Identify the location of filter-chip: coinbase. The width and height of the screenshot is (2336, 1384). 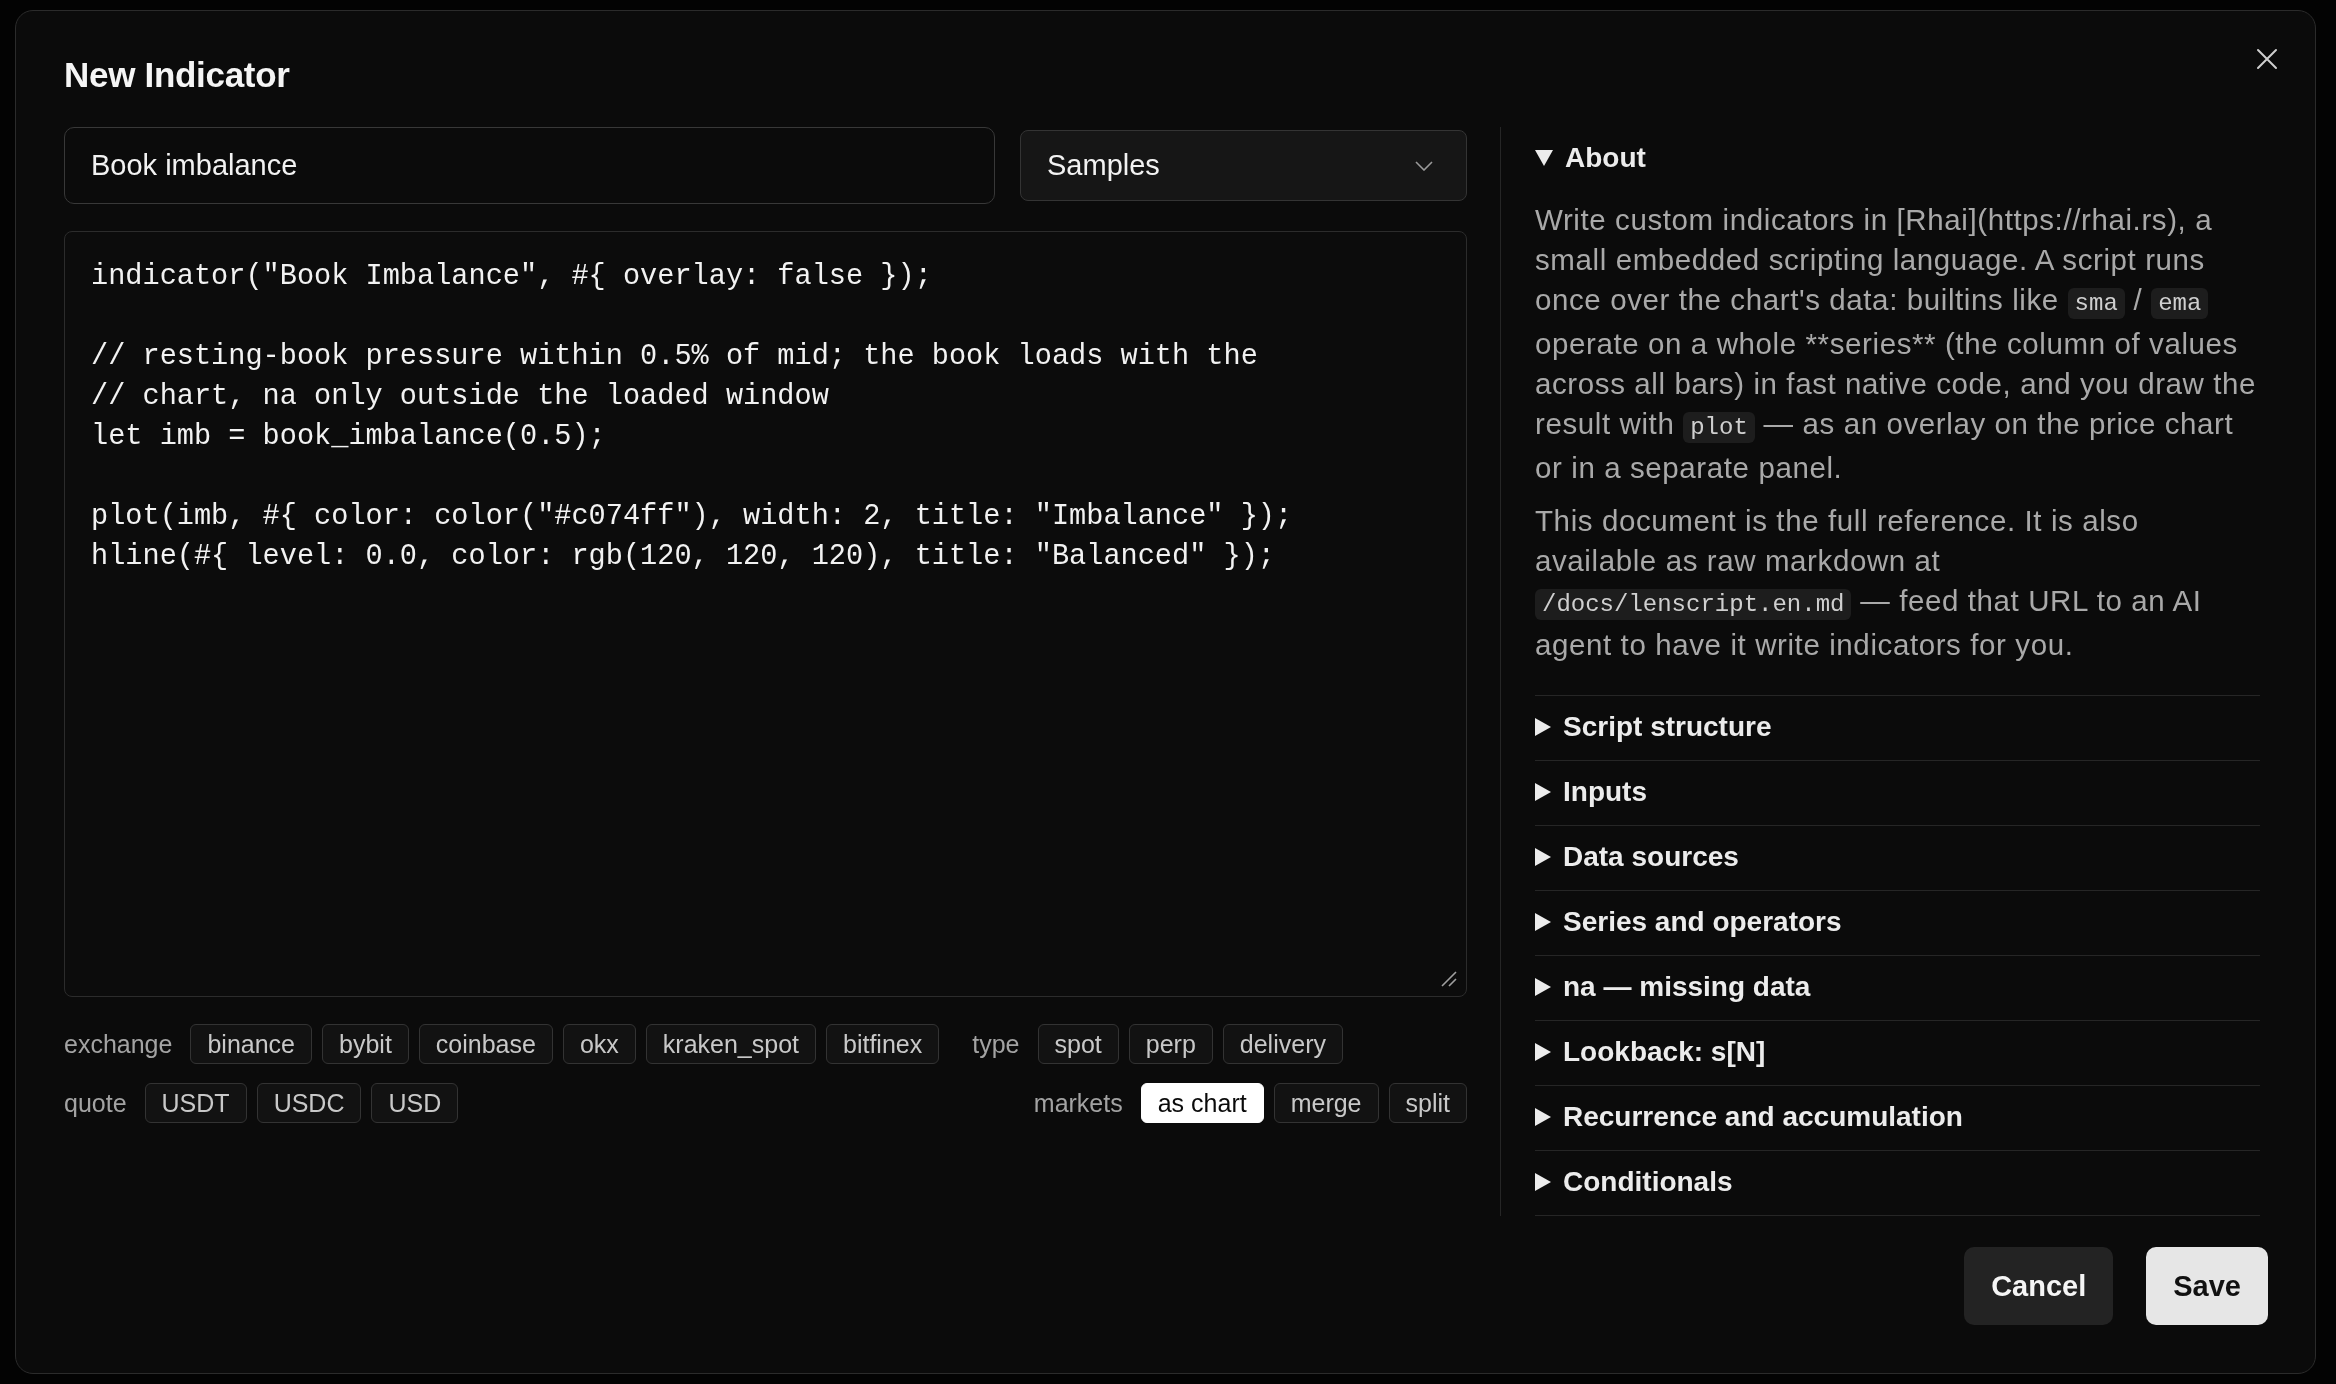
(485, 1044).